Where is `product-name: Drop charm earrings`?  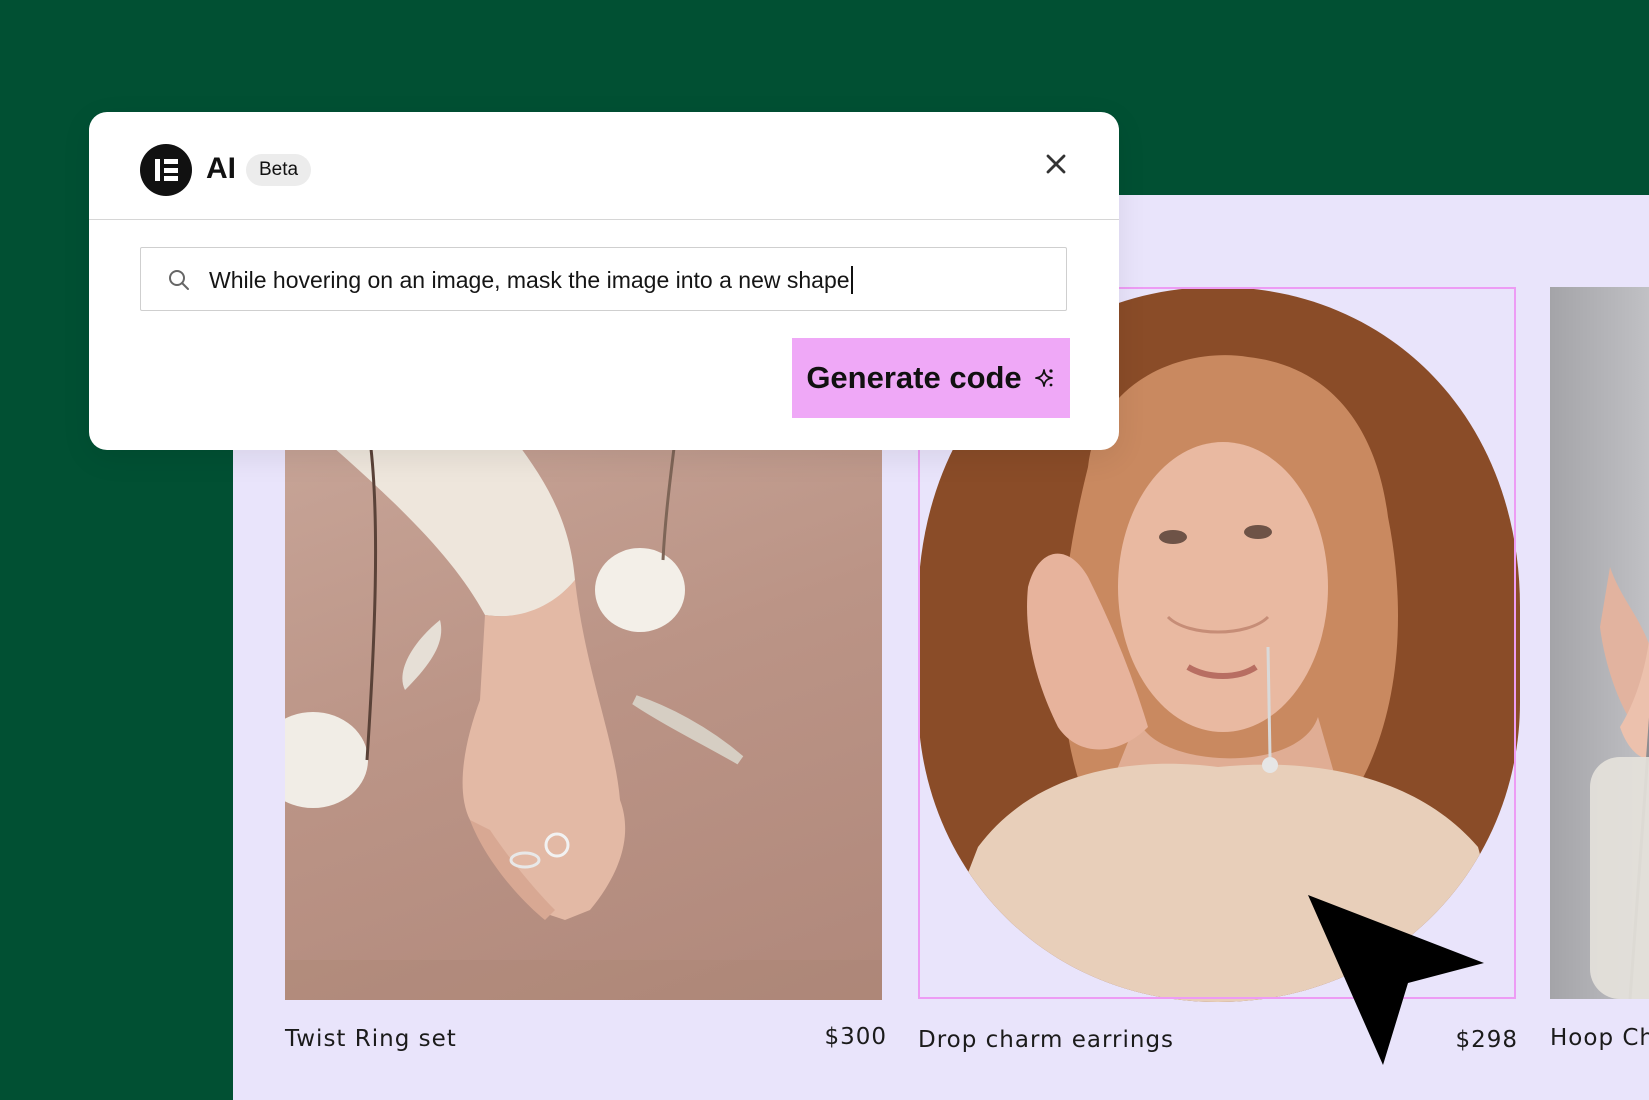
product-name: Drop charm earrings is located at coordinates (1046, 1040).